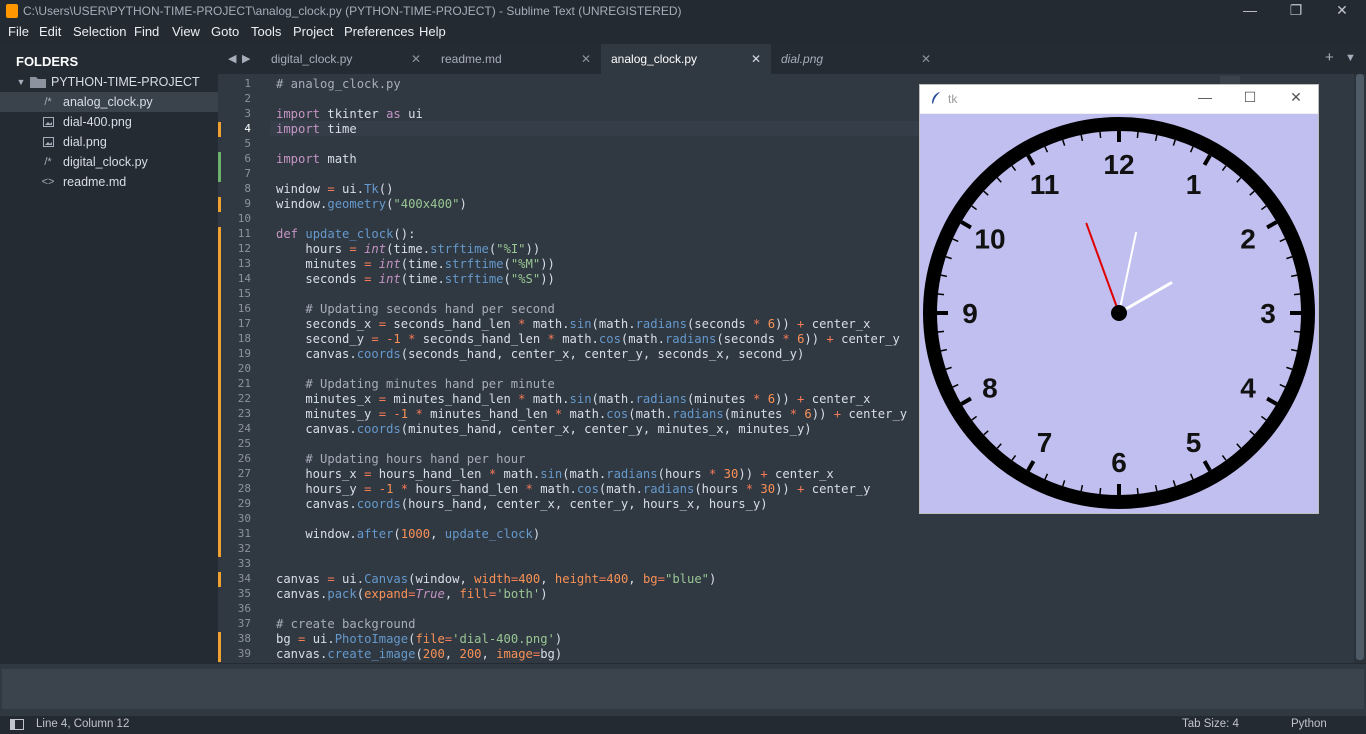  What do you see at coordinates (244, 443) in the screenshot?
I see `line-number: 25` at bounding box center [244, 443].